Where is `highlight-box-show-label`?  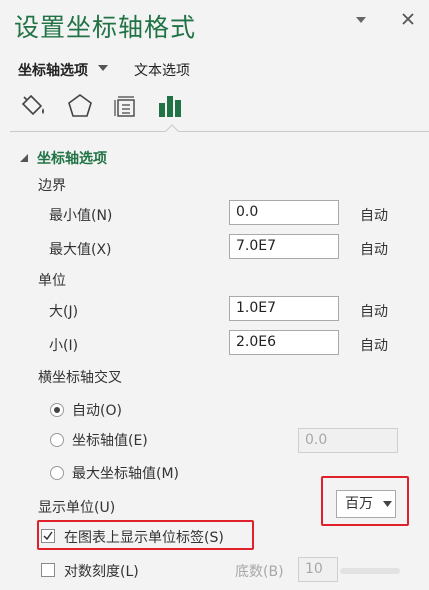 highlight-box-show-label is located at coordinates (145, 535).